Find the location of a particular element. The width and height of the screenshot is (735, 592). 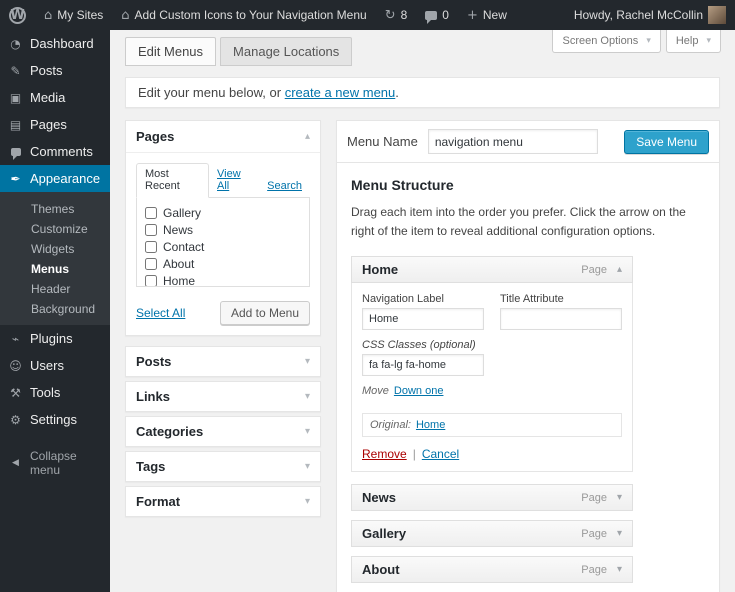

sidebar-item-comments: Comments is located at coordinates (55, 151).